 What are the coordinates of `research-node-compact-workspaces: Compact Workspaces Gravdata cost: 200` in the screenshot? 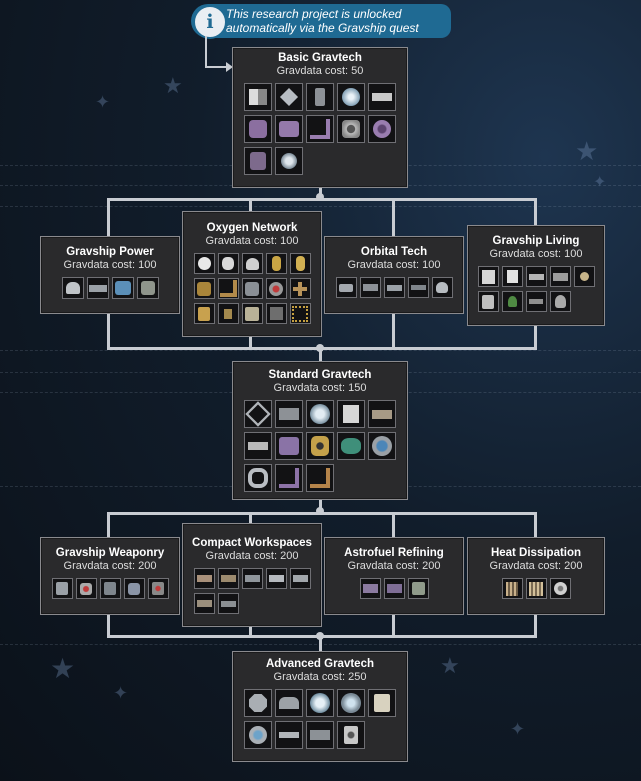 It's located at (252, 575).